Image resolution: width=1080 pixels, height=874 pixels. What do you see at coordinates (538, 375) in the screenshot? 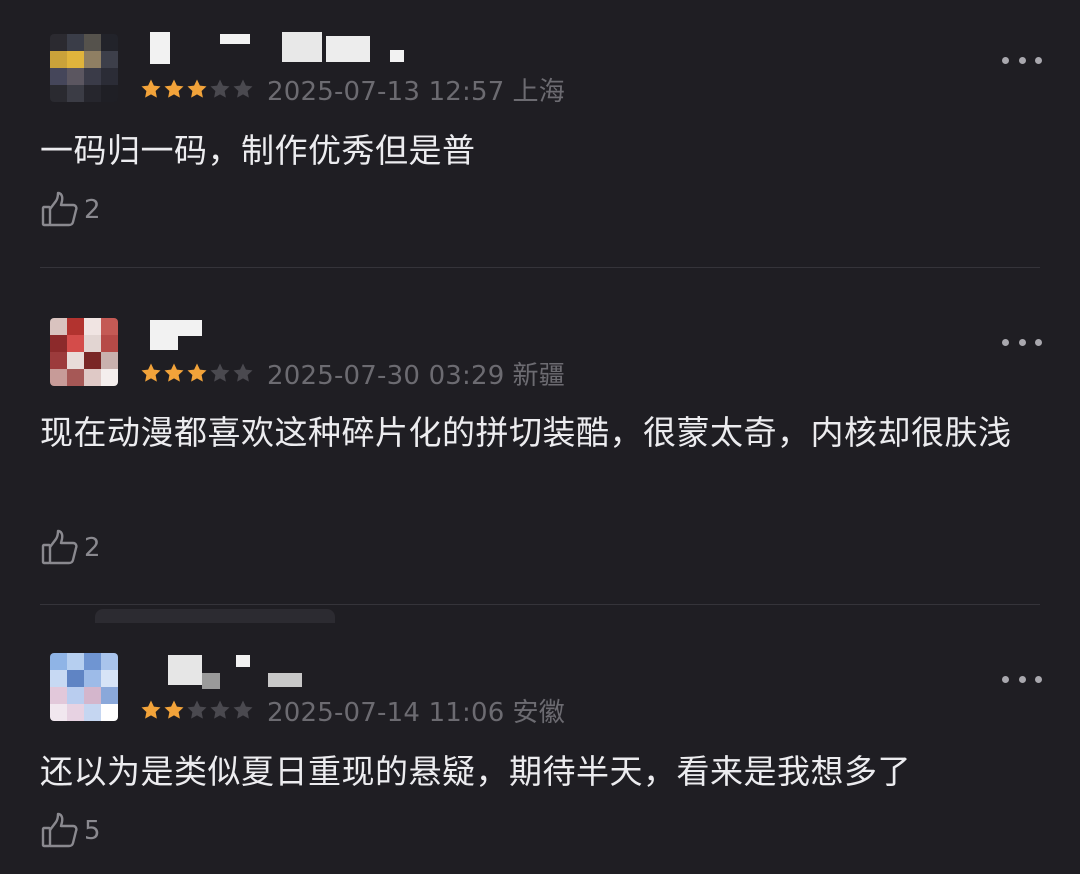
I see `comment-location: 新疆` at bounding box center [538, 375].